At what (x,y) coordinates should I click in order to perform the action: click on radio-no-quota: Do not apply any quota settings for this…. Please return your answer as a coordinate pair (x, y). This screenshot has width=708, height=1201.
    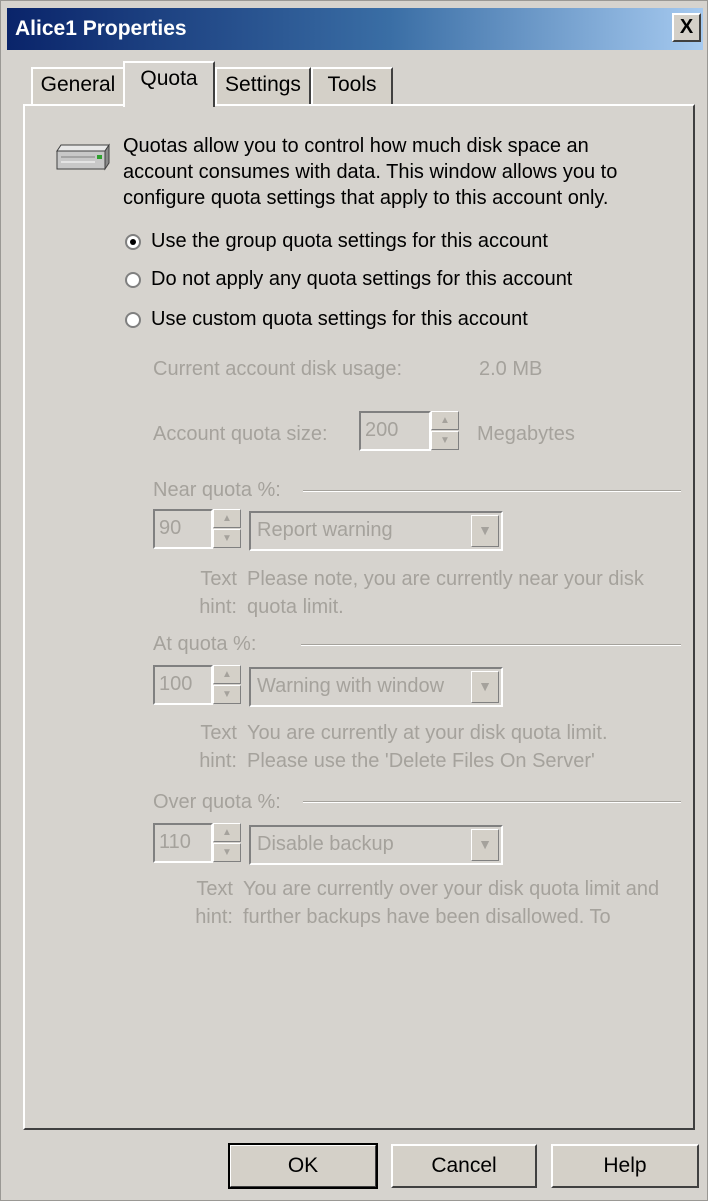
    Looking at the image, I should click on (348, 279).